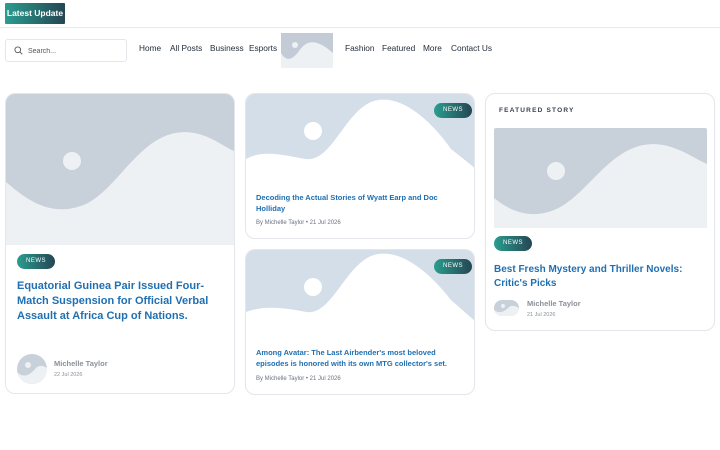 Image resolution: width=720 pixels, height=450 pixels. What do you see at coordinates (600, 178) in the screenshot?
I see `featured-image` at bounding box center [600, 178].